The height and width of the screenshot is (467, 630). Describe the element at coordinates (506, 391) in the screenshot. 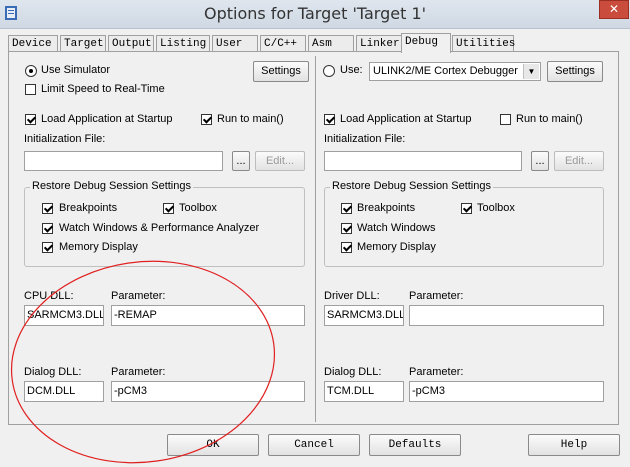

I see `right-dialog-param-input: -pCM3` at that location.